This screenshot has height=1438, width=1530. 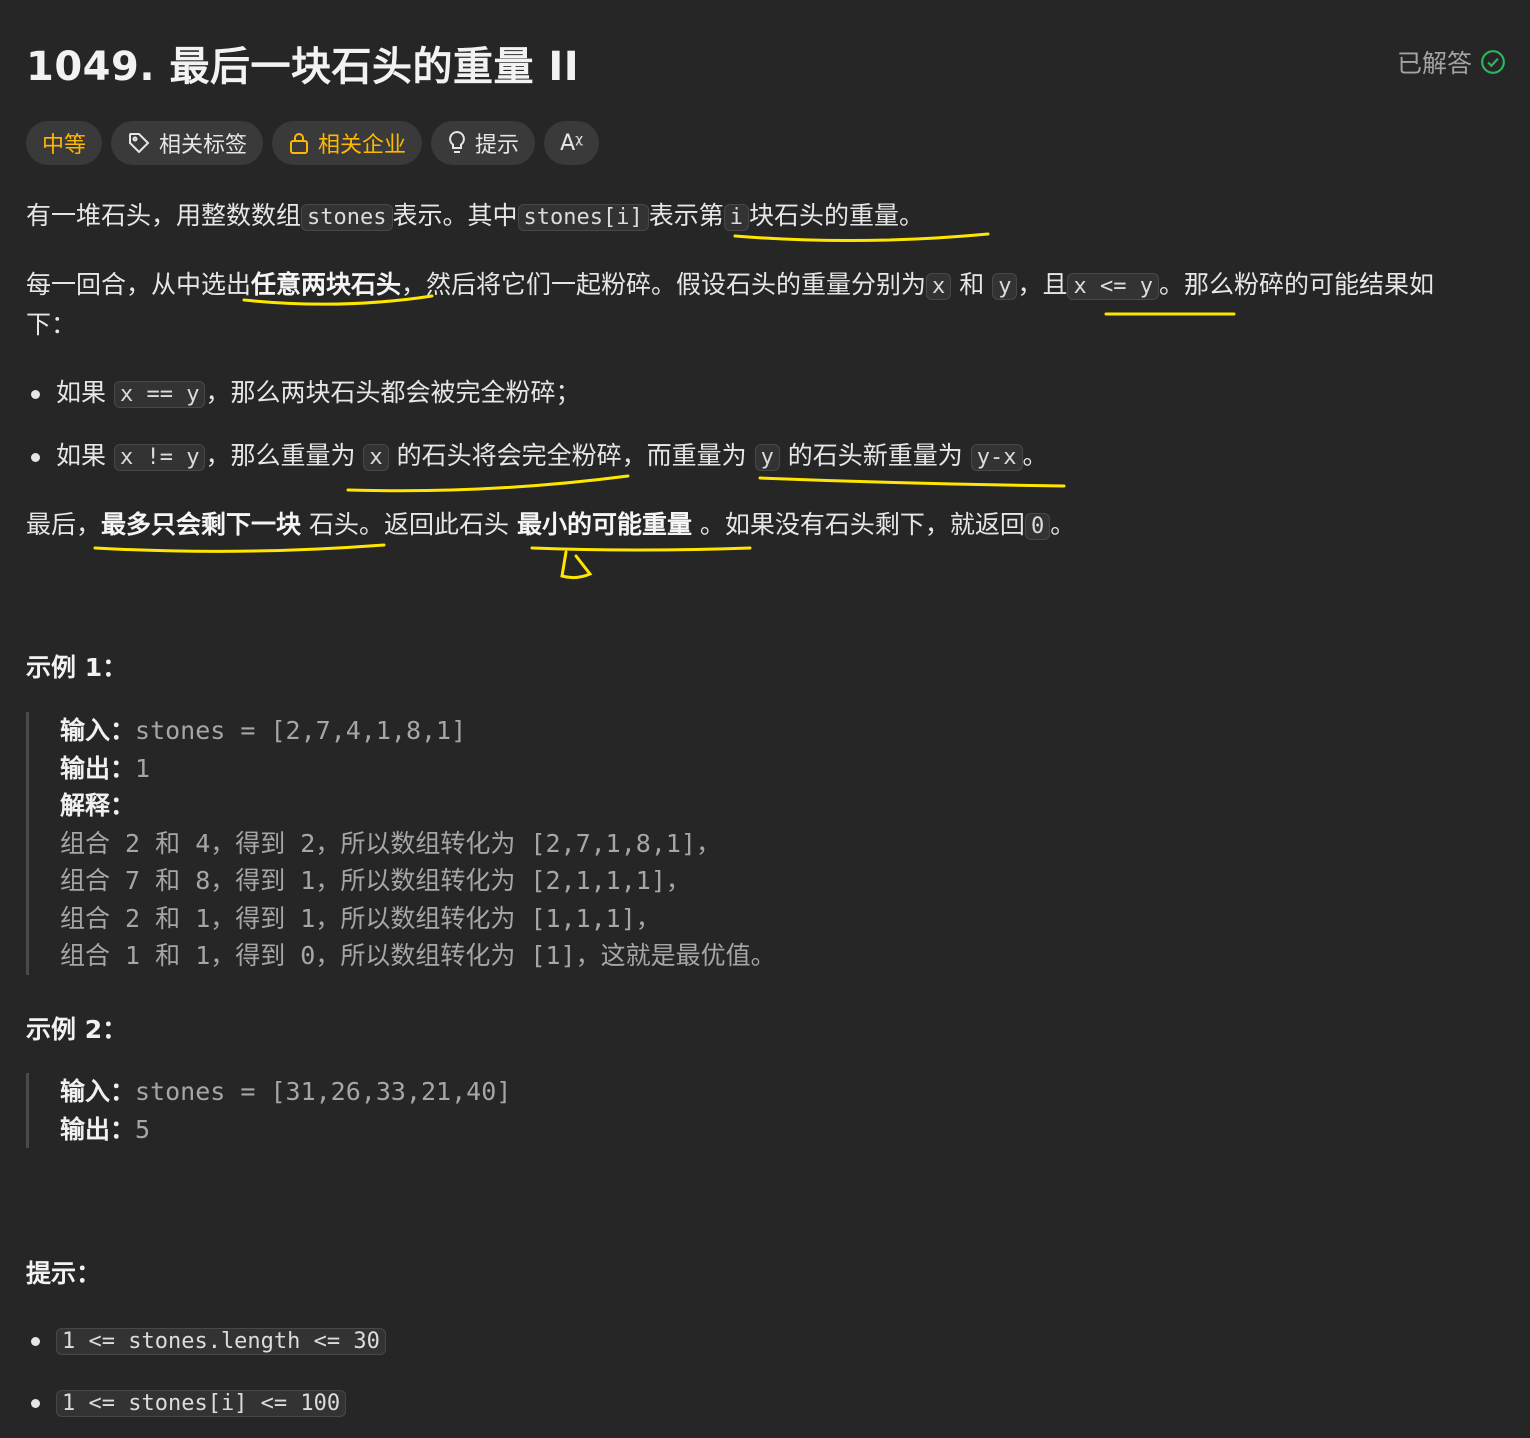 I want to click on companies-chip: 相关企业, so click(x=347, y=143).